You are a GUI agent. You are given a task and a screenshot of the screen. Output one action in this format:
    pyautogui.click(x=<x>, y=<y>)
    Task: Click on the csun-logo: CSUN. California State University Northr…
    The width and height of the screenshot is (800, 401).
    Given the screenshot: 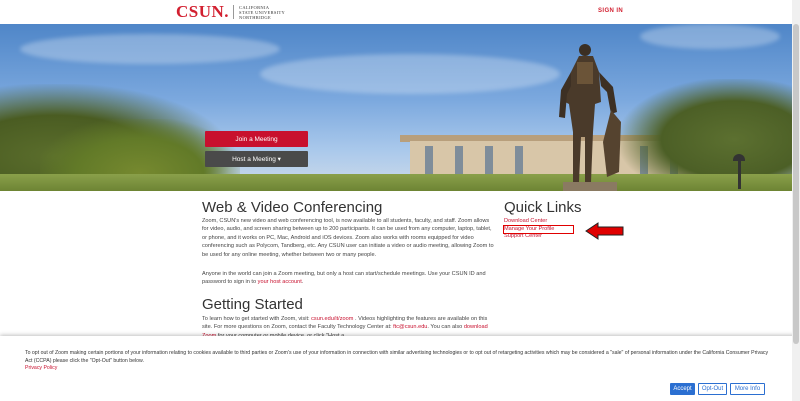 What is the action you would take?
    pyautogui.click(x=230, y=12)
    